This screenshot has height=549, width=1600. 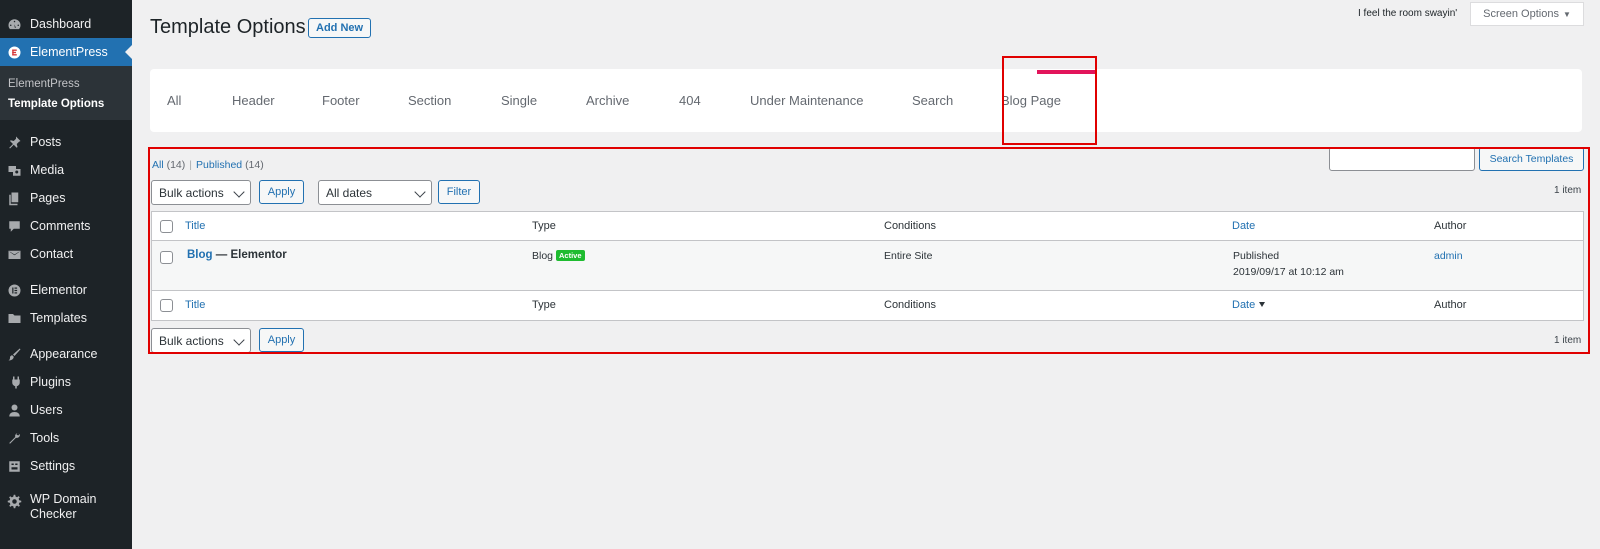 What do you see at coordinates (66, 410) in the screenshot?
I see `sidebar-item-users: Users` at bounding box center [66, 410].